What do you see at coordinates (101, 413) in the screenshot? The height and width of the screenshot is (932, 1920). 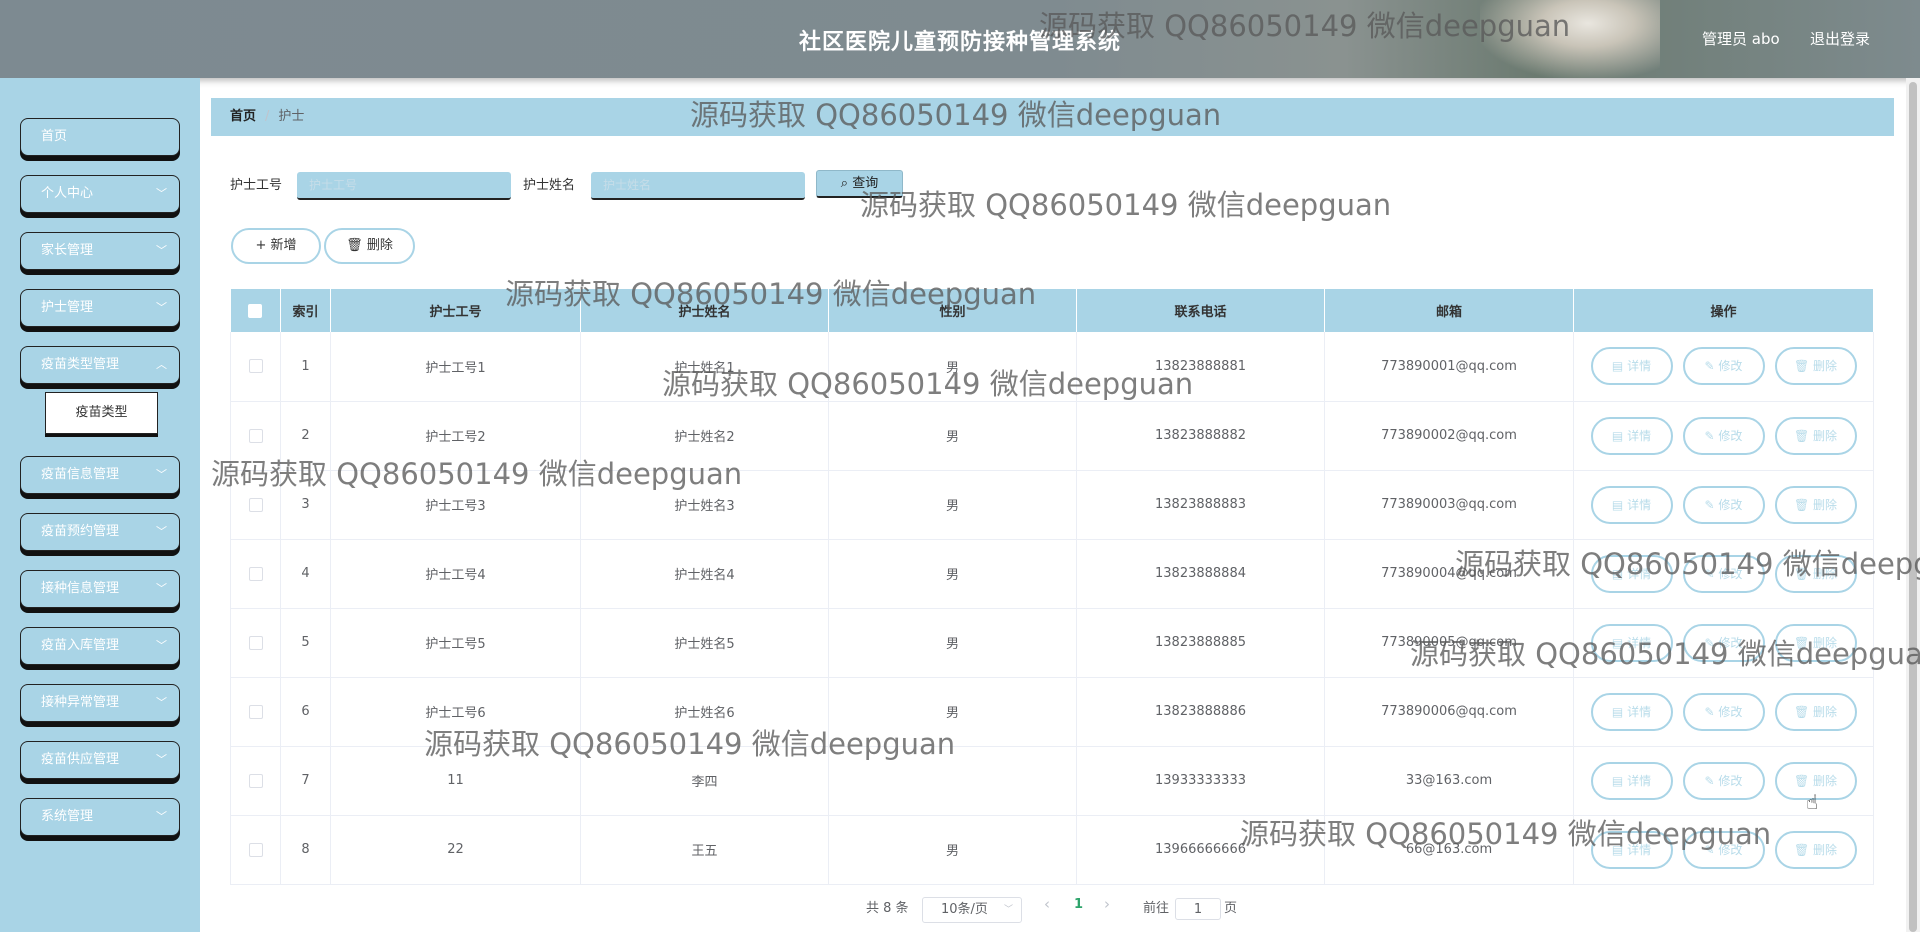 I see `submenu-vaccine-type: 疫苗类型` at bounding box center [101, 413].